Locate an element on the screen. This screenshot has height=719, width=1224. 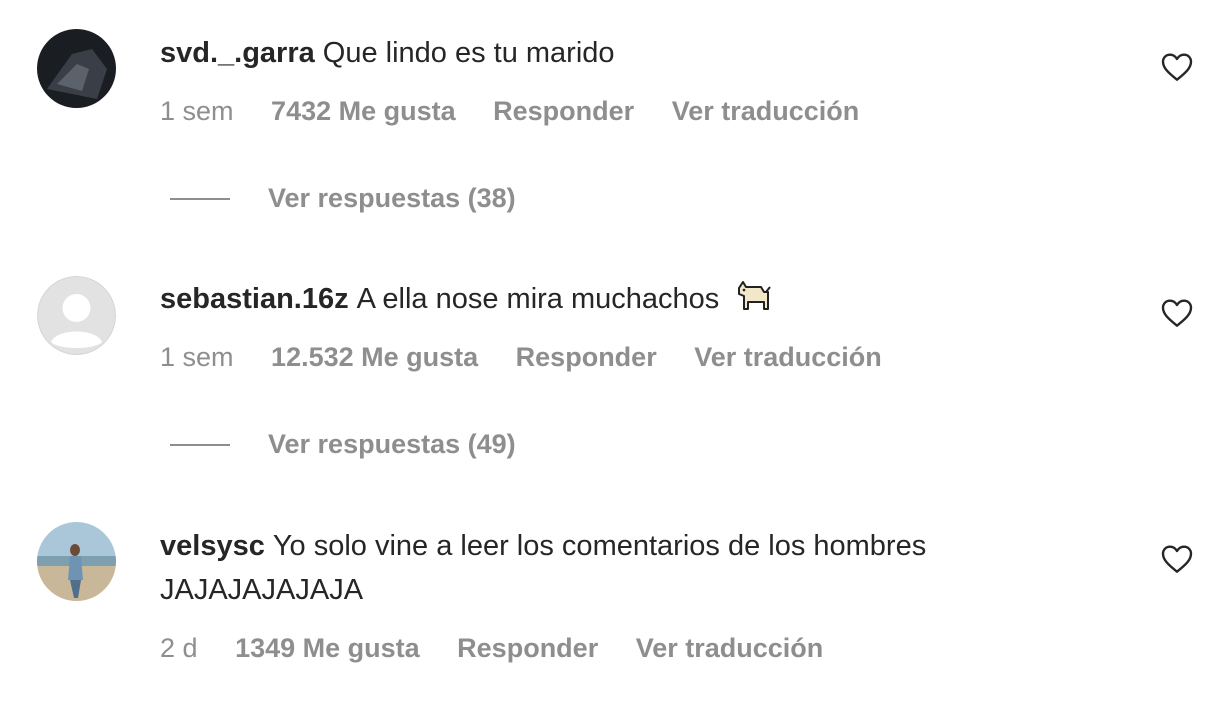
dog-emoji is located at coordinates (753, 302).